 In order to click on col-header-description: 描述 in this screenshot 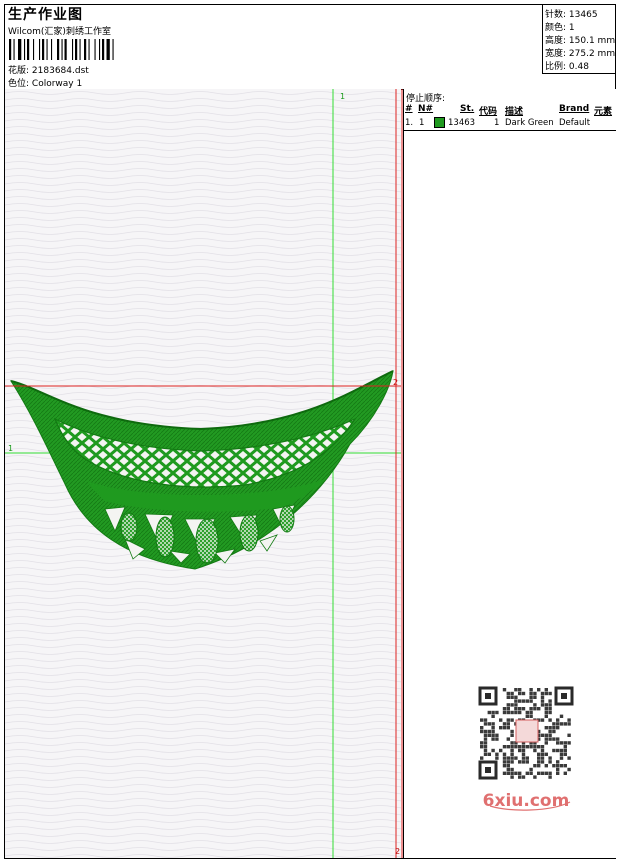, I will do `click(514, 112)`.